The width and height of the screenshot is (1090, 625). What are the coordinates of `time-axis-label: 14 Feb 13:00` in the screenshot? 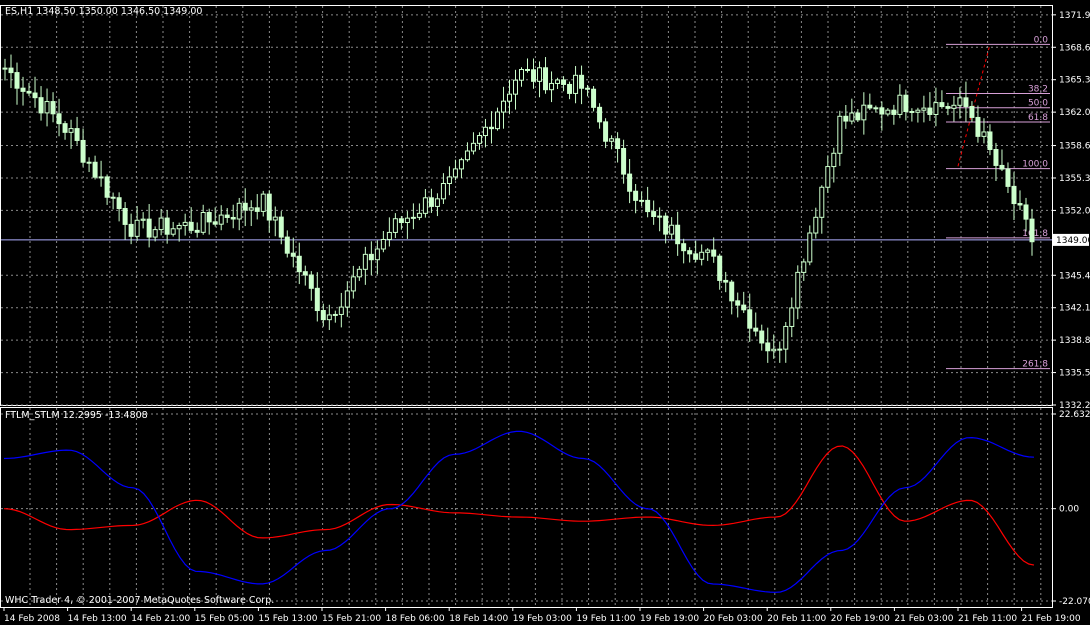 It's located at (97, 619).